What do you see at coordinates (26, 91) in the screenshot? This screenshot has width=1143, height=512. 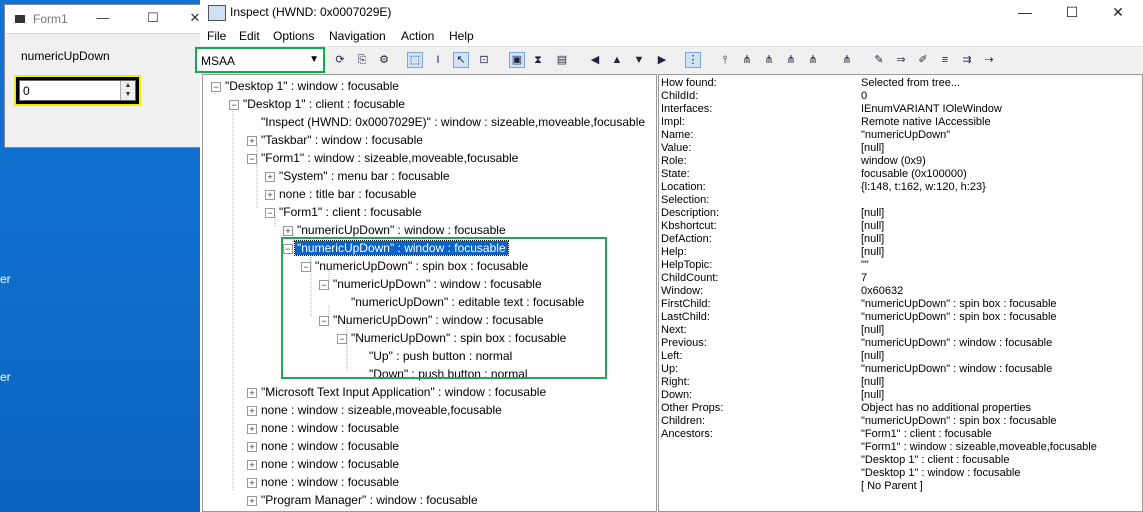 I see `numeric-value: 0` at bounding box center [26, 91].